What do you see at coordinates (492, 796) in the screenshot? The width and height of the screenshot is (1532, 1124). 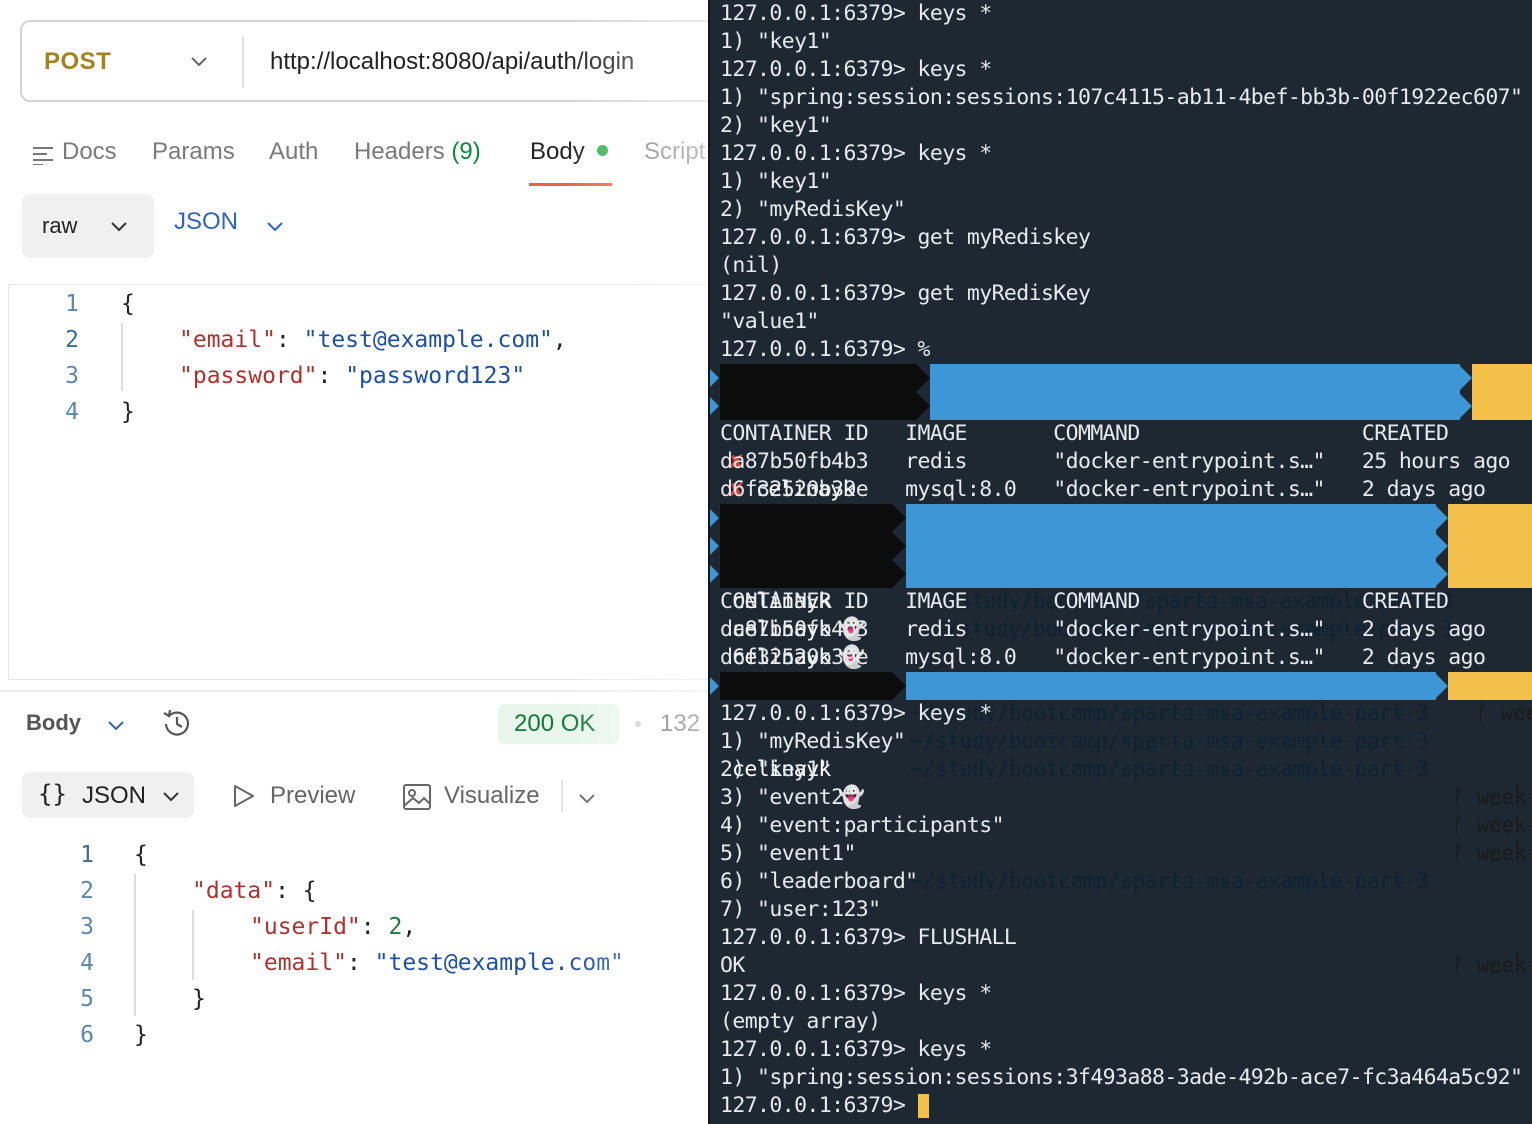 I see `response-view-visualize: Visualize` at bounding box center [492, 796].